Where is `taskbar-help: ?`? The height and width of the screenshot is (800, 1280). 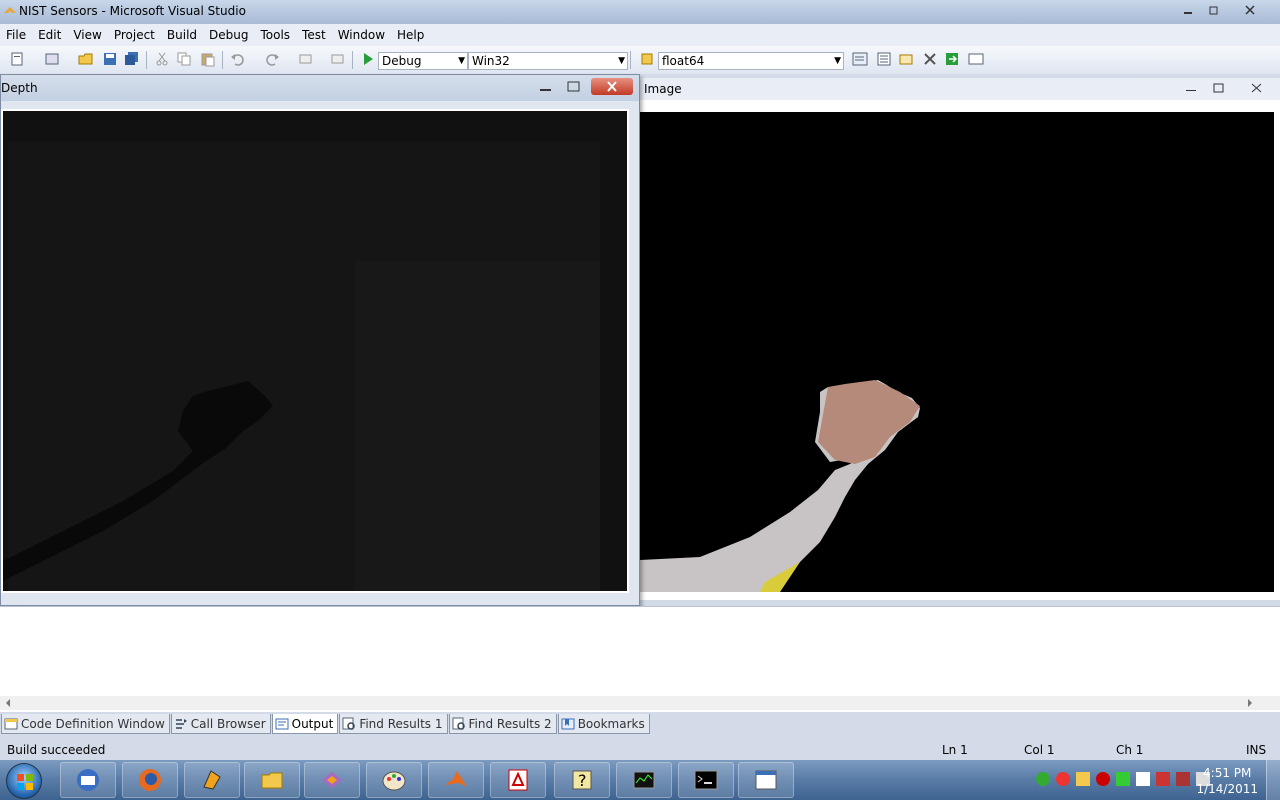 taskbar-help: ? is located at coordinates (582, 780).